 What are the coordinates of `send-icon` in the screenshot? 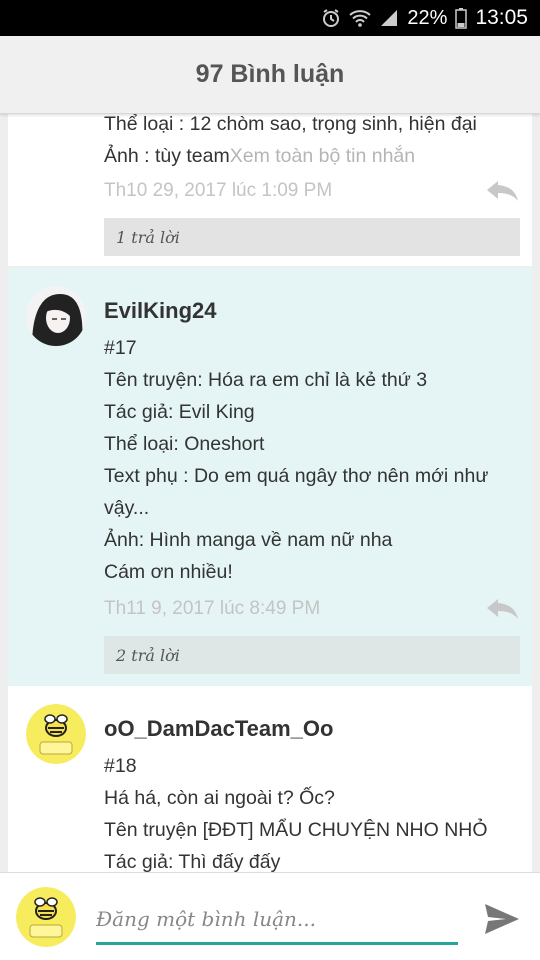 It's located at (502, 919).